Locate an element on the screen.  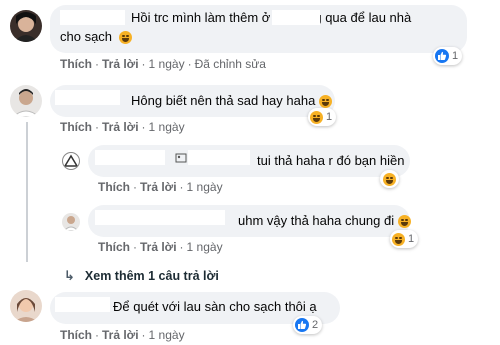
reply-text-line: uhm vậy thả haha chung đi is located at coordinates (324, 221).